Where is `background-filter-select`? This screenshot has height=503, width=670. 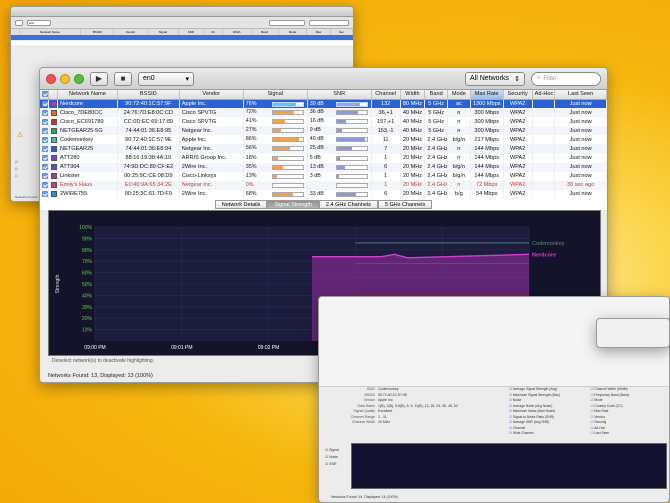
background-filter-select is located at coordinates (287, 22).